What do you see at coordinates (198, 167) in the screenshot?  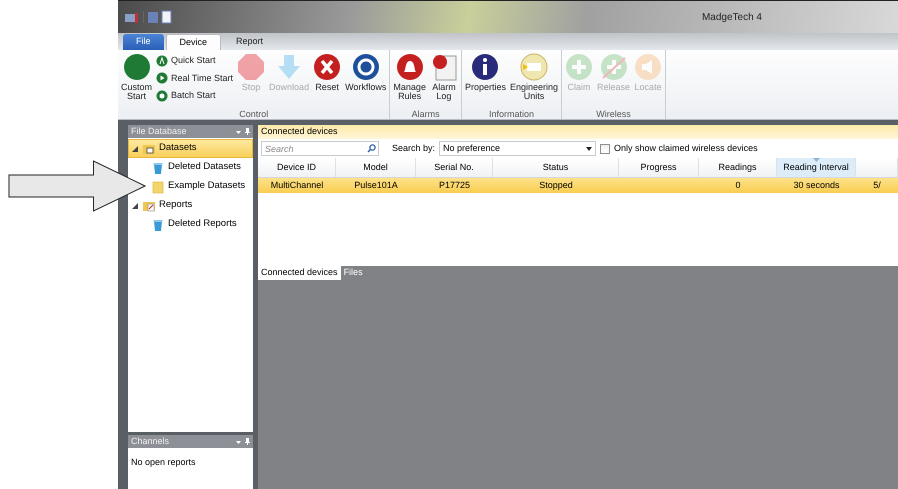 I see `tree-item: Deleted Datasets` at bounding box center [198, 167].